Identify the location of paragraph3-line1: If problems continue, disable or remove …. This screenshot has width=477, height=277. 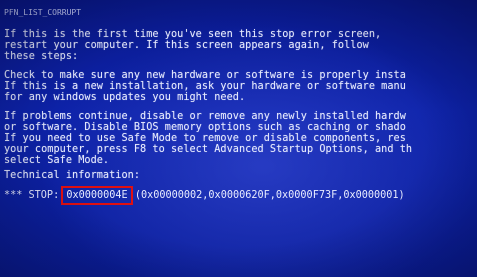
(205, 116).